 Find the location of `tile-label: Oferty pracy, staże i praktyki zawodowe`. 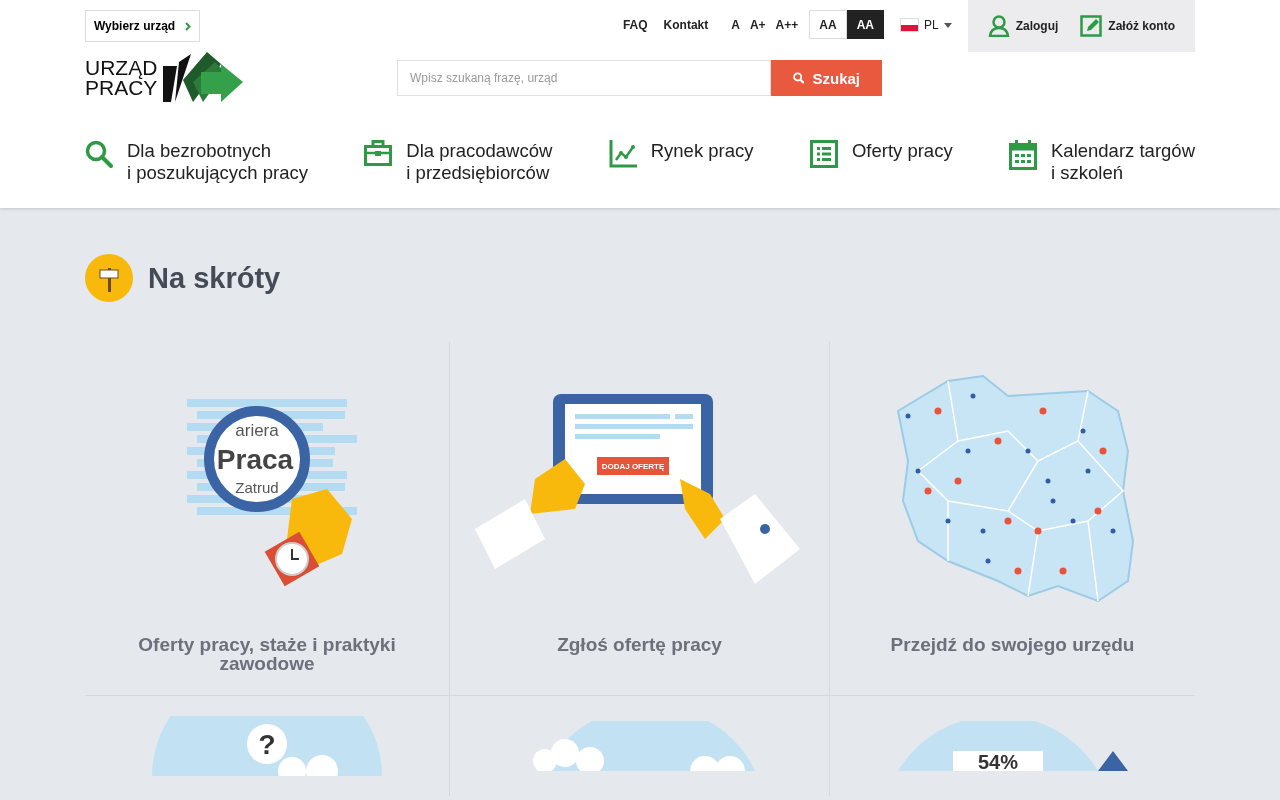

tile-label: Oferty pracy, staże i praktyki zawodowe is located at coordinates (267, 655).